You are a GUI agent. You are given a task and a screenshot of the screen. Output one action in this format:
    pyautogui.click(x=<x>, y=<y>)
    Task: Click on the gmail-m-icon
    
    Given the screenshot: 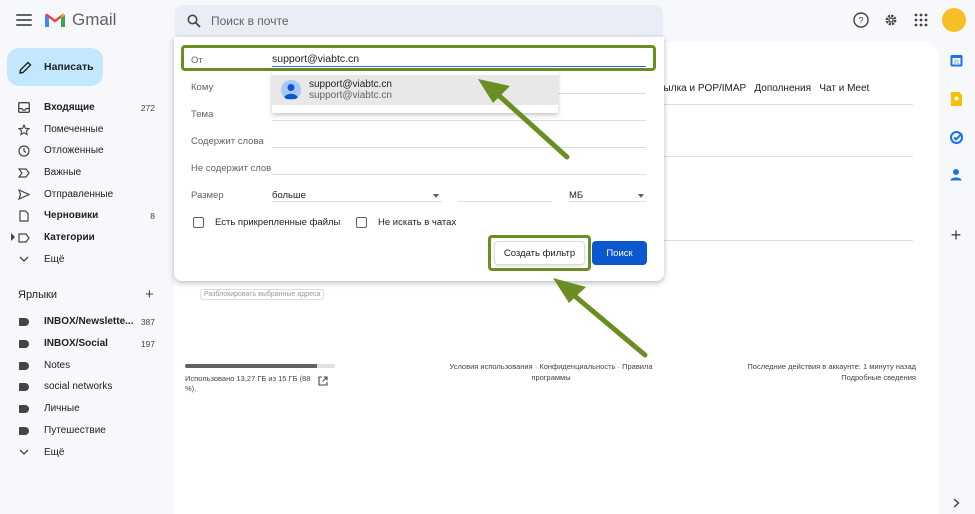 What is the action you would take?
    pyautogui.click(x=55, y=20)
    